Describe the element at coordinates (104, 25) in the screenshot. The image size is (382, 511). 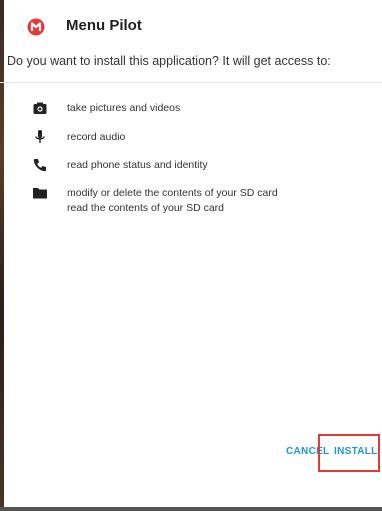
I see `app-title: Menu Pilot` at that location.